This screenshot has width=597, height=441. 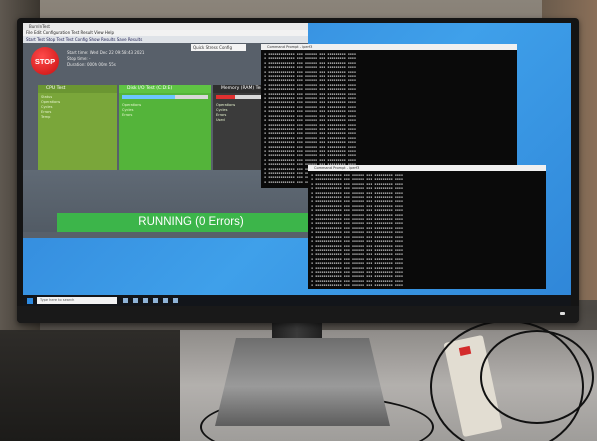 I want to click on config-dropdown: Quick Stress Config, so click(x=218, y=47).